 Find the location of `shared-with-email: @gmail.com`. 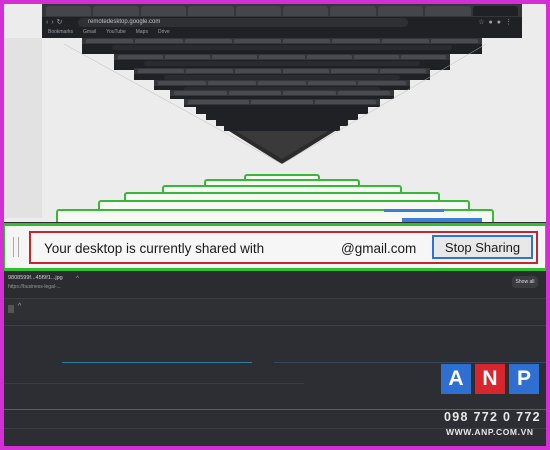

shared-with-email: @gmail.com is located at coordinates (379, 248).